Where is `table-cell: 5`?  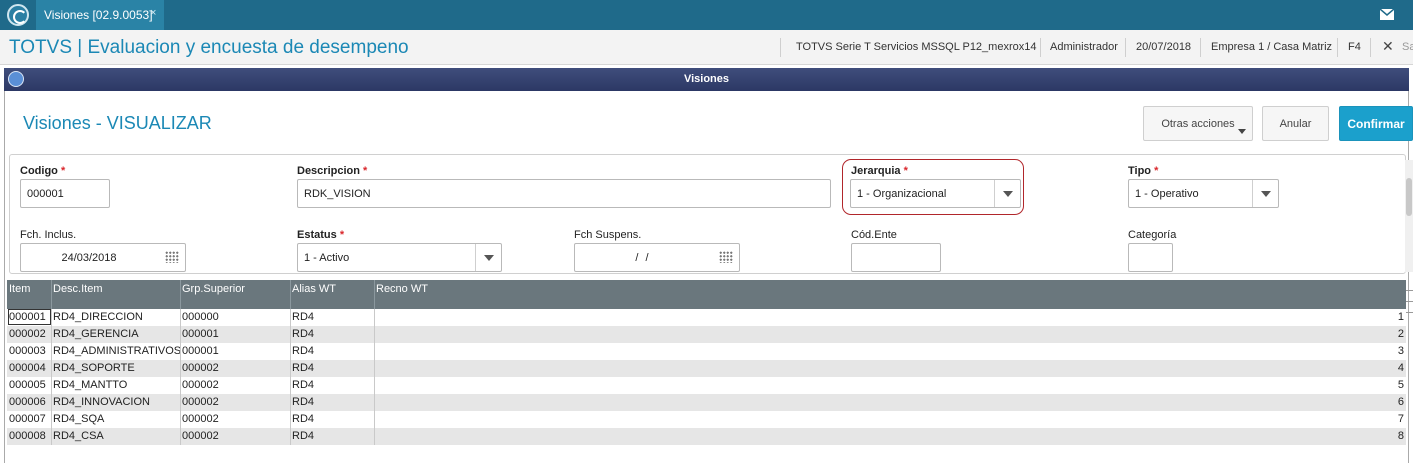
table-cell: 5 is located at coordinates (1400, 385).